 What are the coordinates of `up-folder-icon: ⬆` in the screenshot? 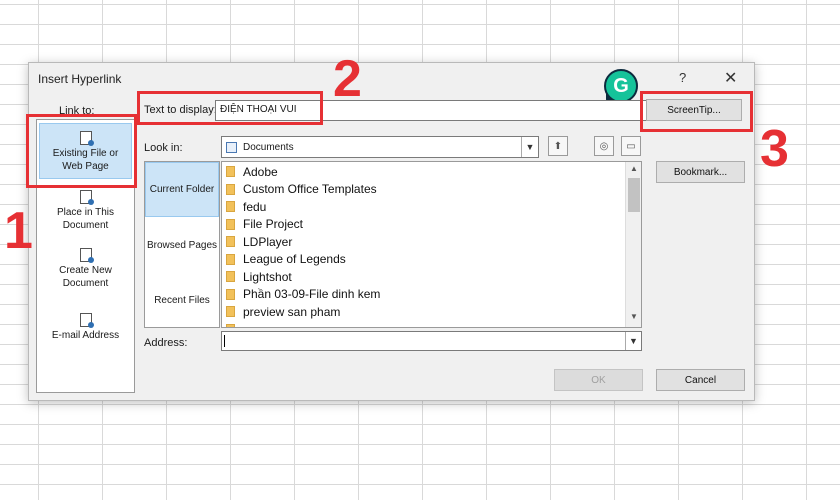 It's located at (558, 146).